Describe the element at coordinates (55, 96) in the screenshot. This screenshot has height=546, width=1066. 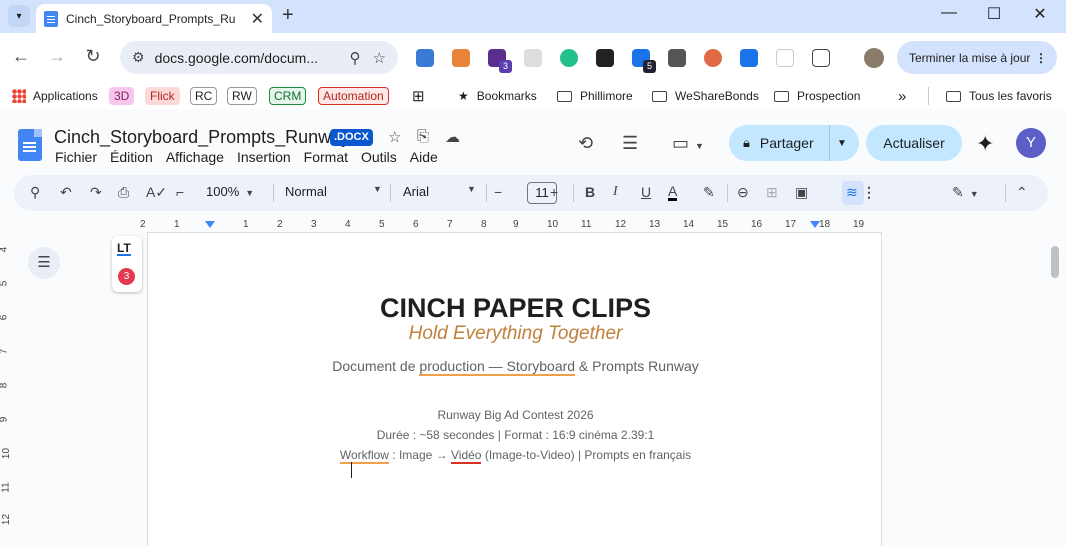
I see `bookmark-applications: Applications` at that location.